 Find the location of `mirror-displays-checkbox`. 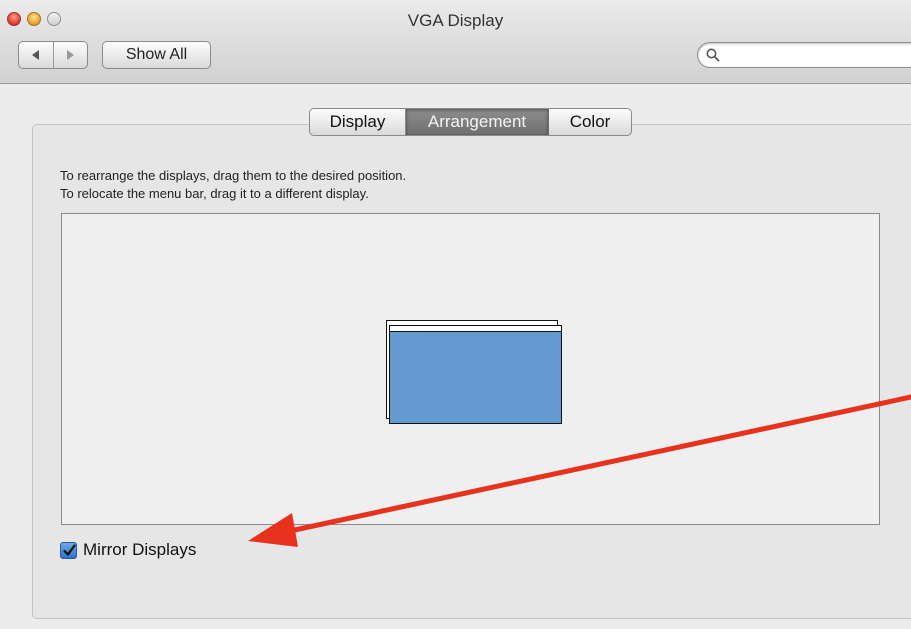

mirror-displays-checkbox is located at coordinates (68, 550).